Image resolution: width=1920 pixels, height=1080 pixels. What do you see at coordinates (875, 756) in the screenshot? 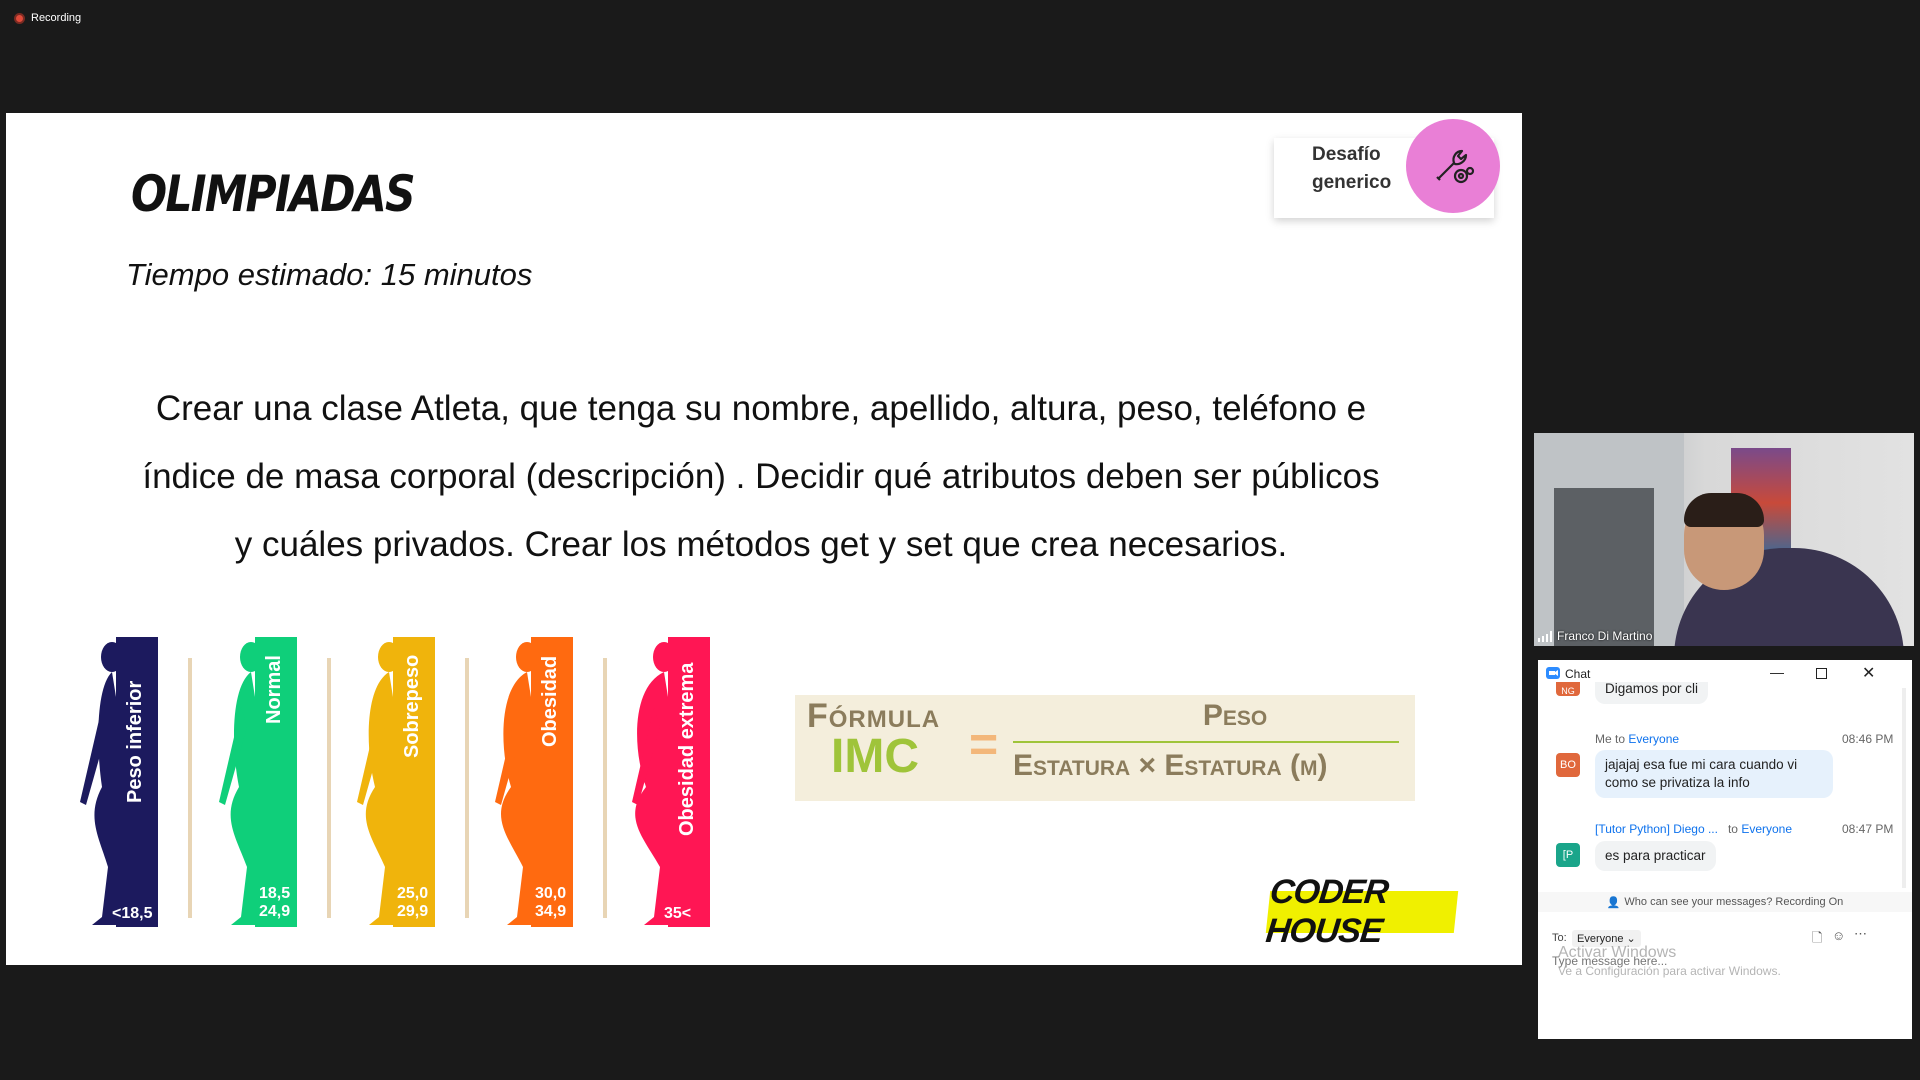
I see `formula-imc: IMC` at bounding box center [875, 756].